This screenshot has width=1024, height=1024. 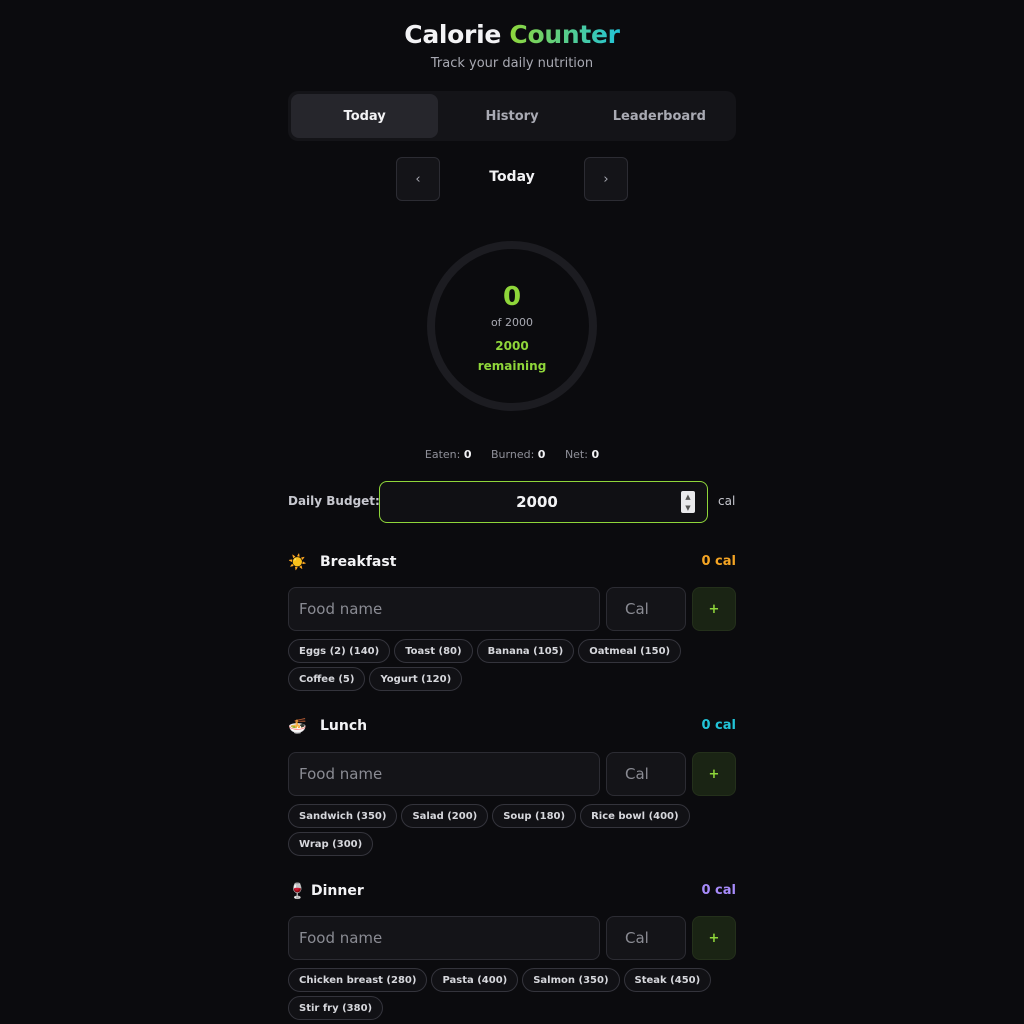 I want to click on calories-consumed: 0, so click(x=512, y=297).